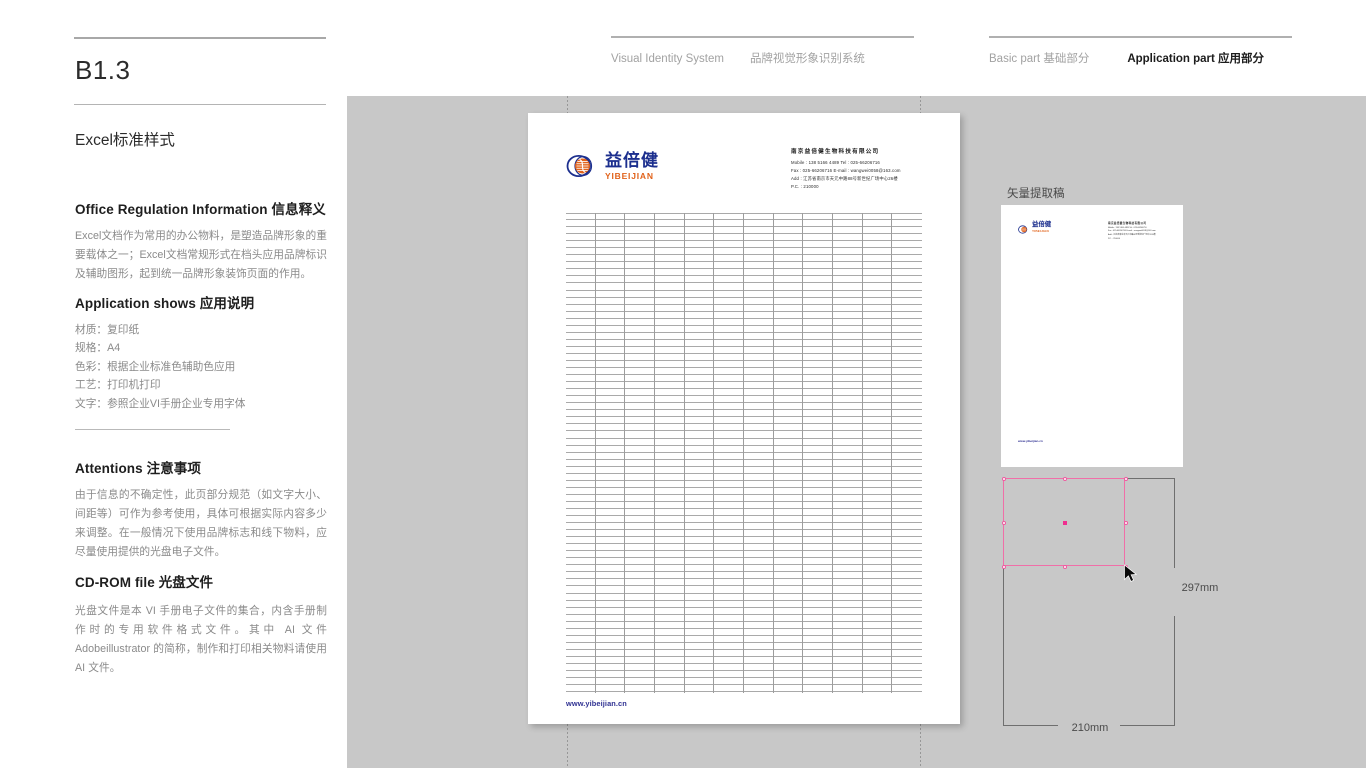 The width and height of the screenshot is (1366, 768). Describe the element at coordinates (1039, 58) in the screenshot. I see `nav-item-basic-part: Basic part 基础部分` at that location.